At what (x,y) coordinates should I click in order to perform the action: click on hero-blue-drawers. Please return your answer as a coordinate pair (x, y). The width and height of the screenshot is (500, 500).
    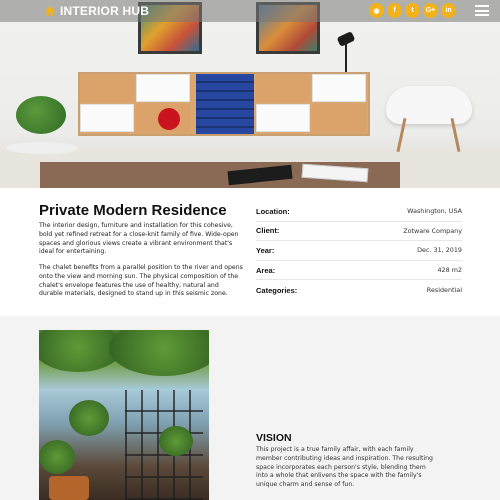
    Looking at the image, I should click on (225, 104).